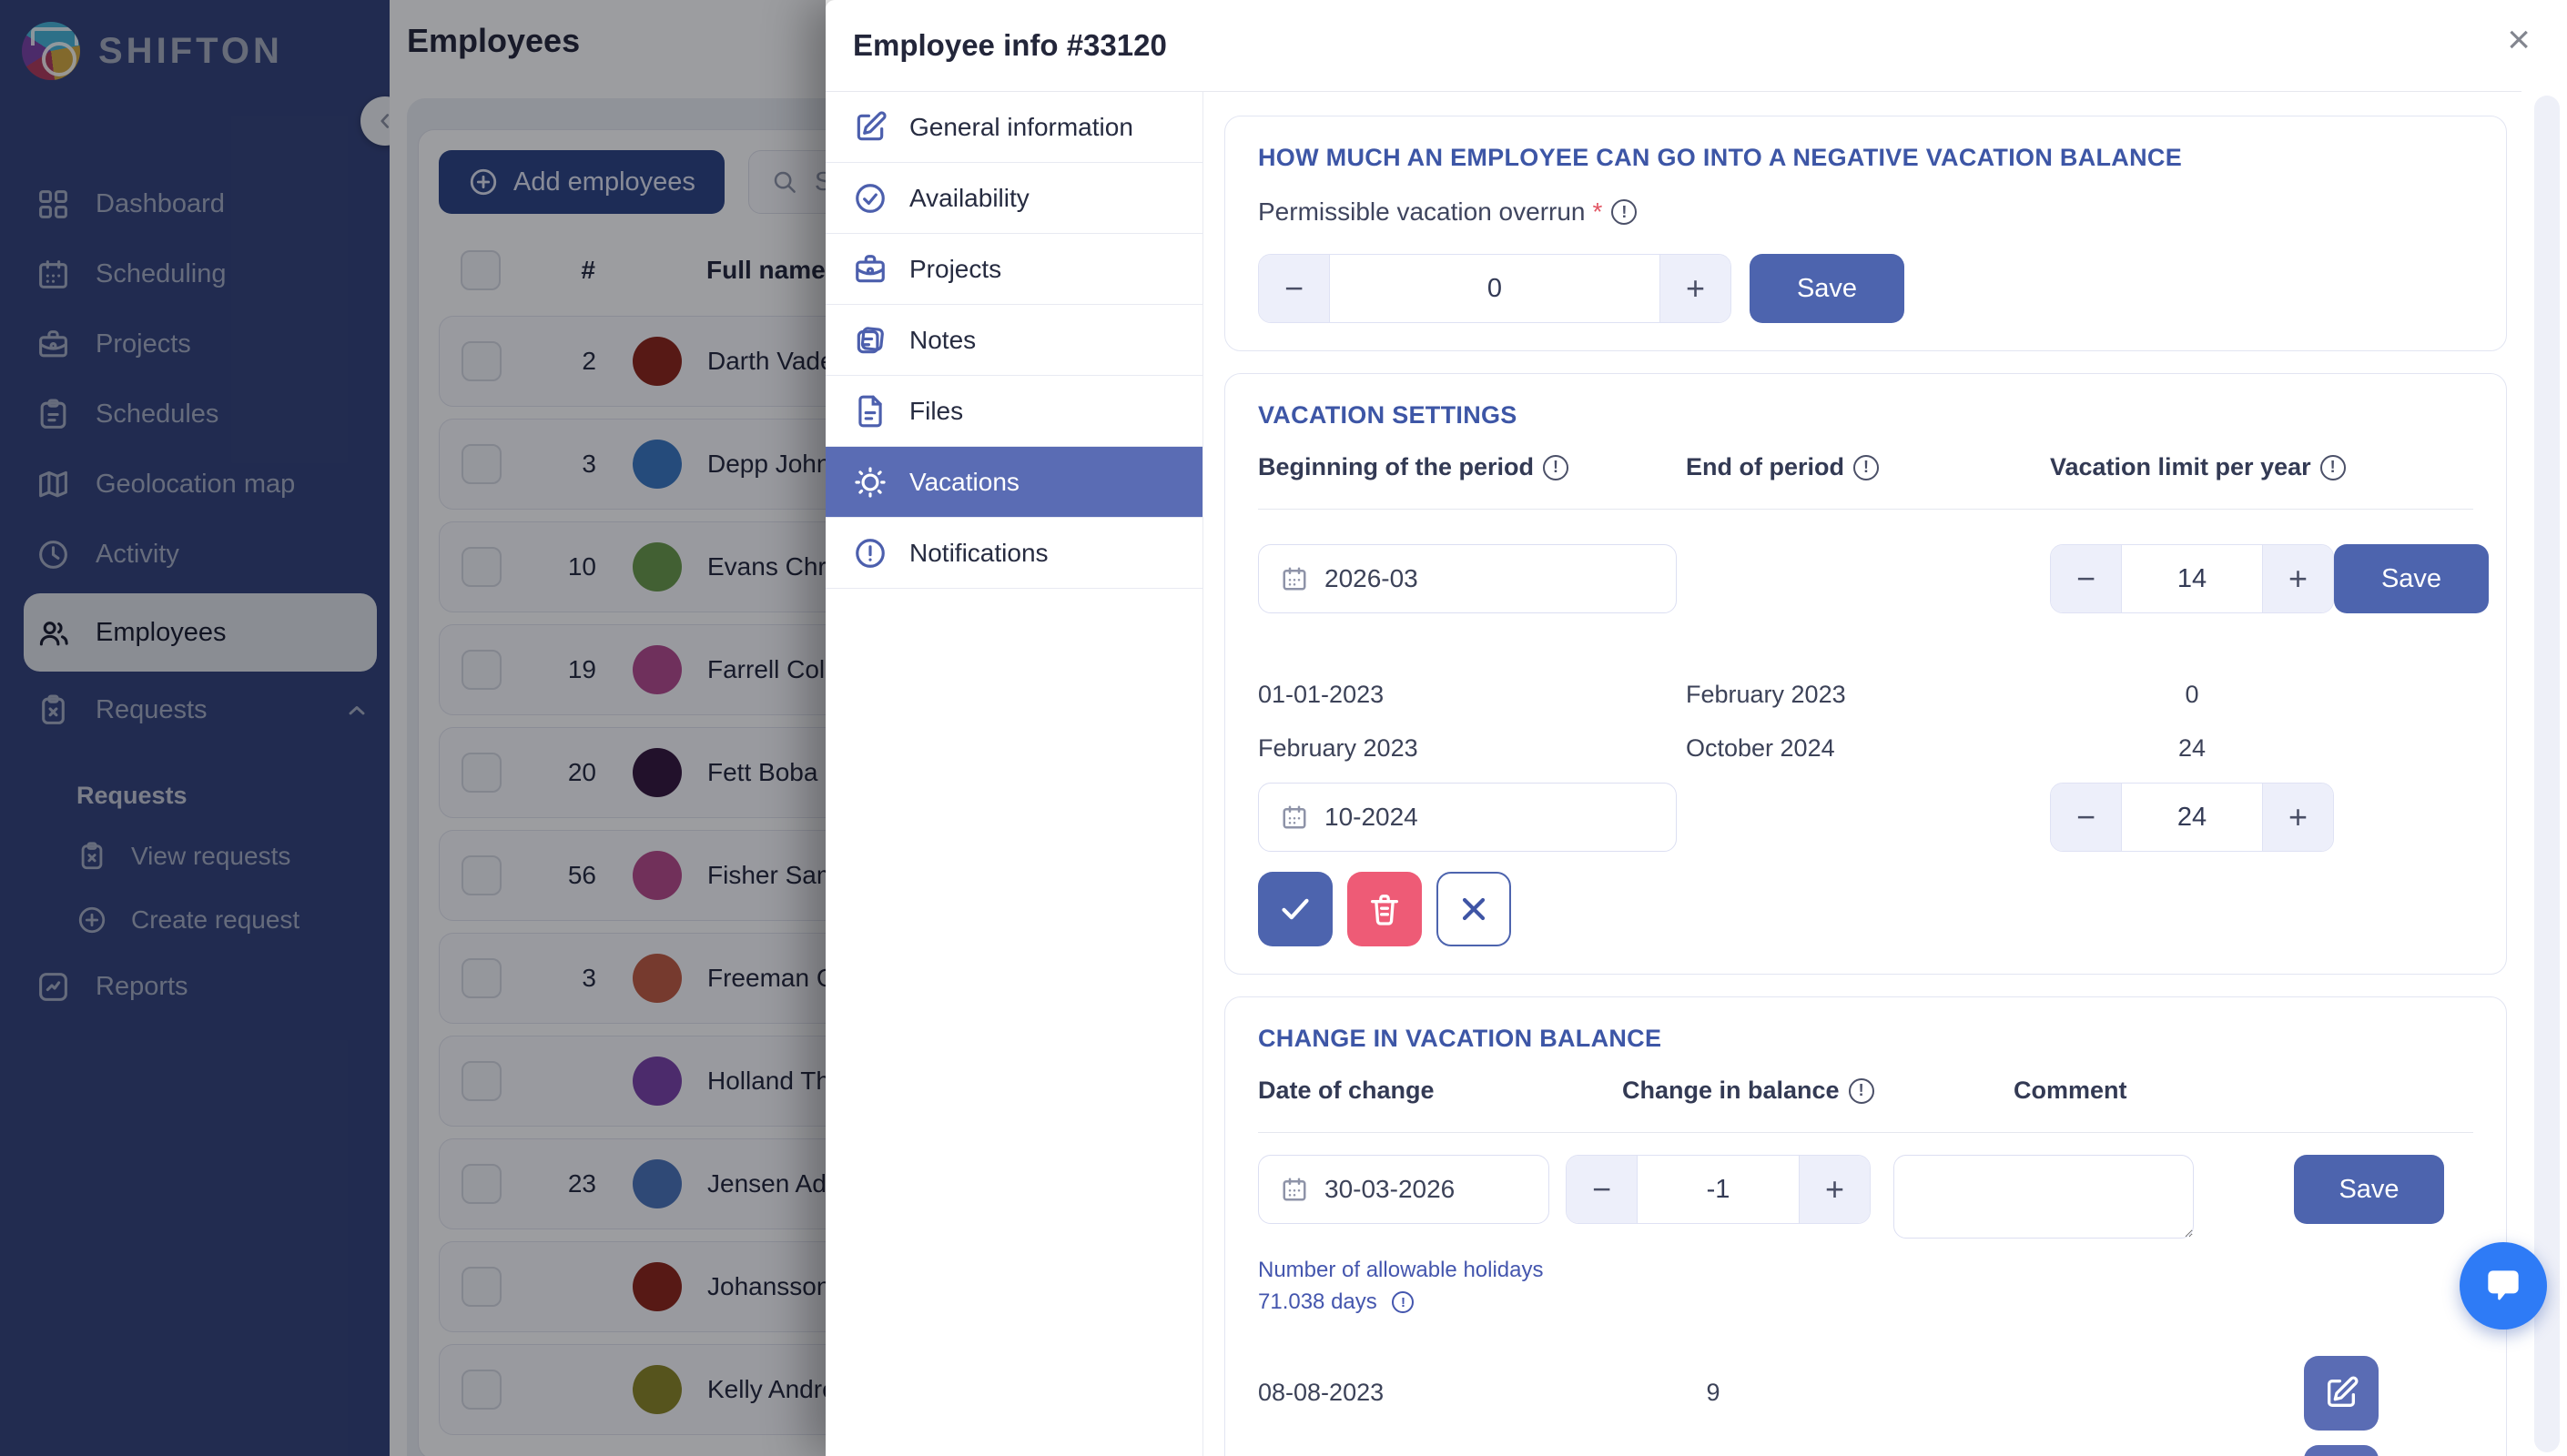  I want to click on edit-period-value: 10-2024, so click(1371, 817).